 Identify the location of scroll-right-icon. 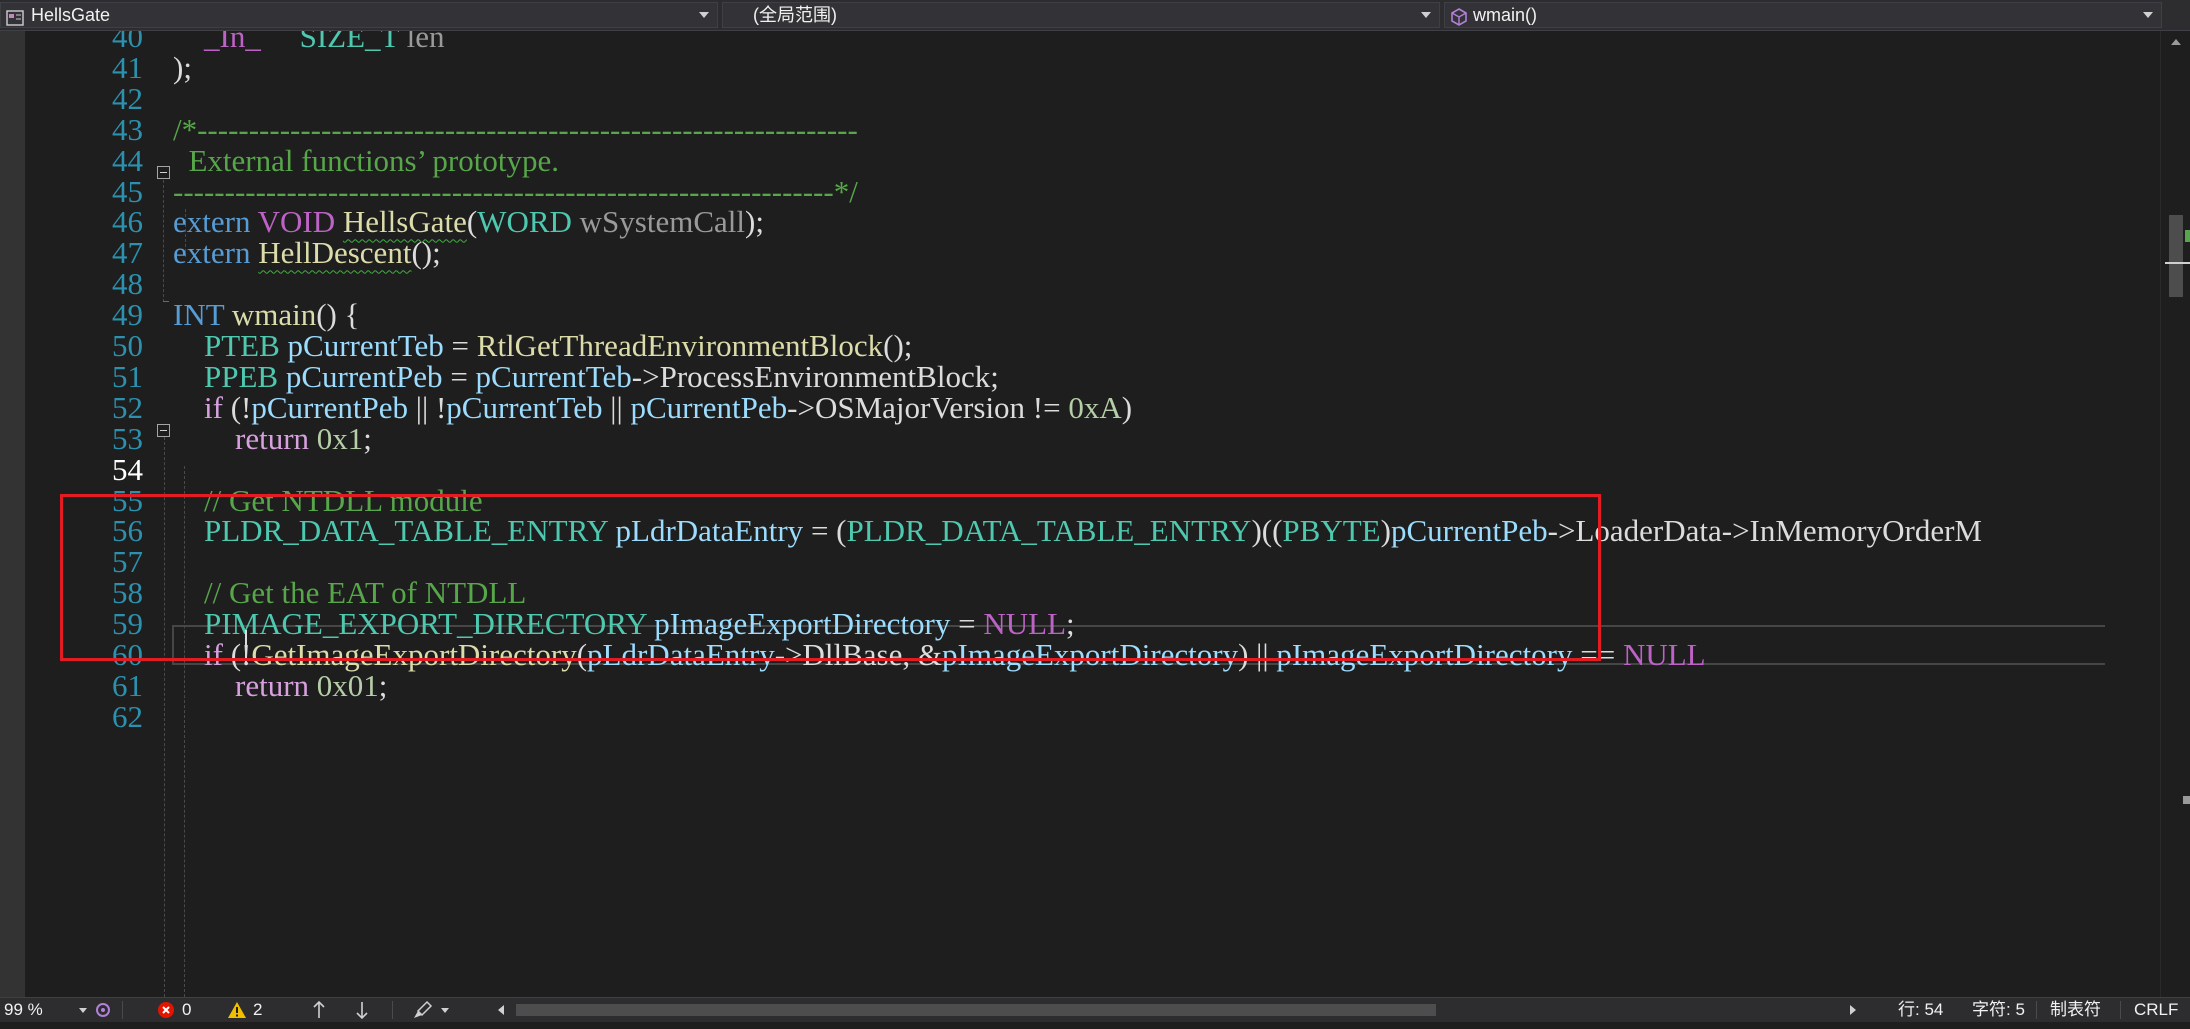
(1853, 1010).